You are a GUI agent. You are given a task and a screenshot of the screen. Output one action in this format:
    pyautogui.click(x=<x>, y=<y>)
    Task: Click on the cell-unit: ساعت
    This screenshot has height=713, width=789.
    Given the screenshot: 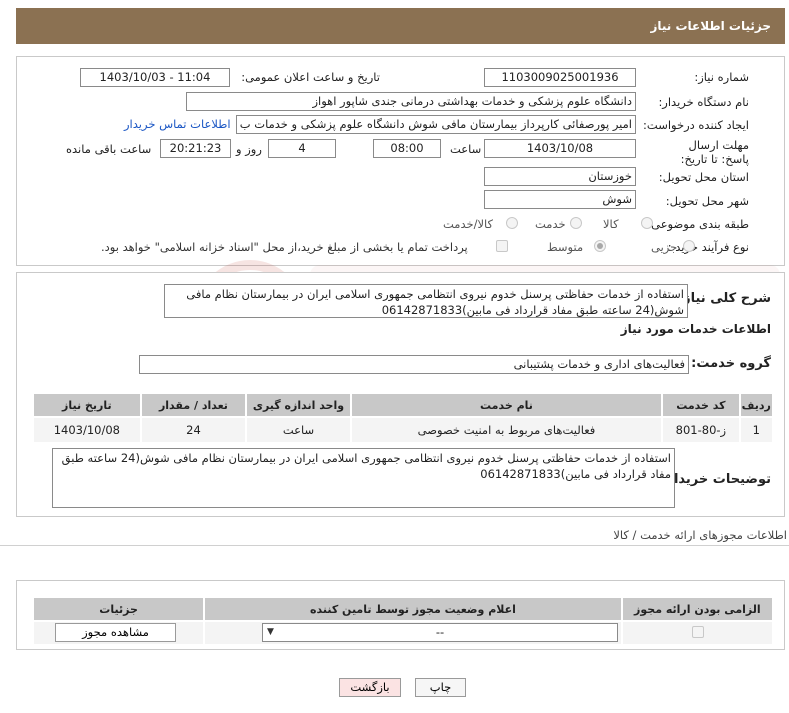 What is the action you would take?
    pyautogui.click(x=298, y=430)
    